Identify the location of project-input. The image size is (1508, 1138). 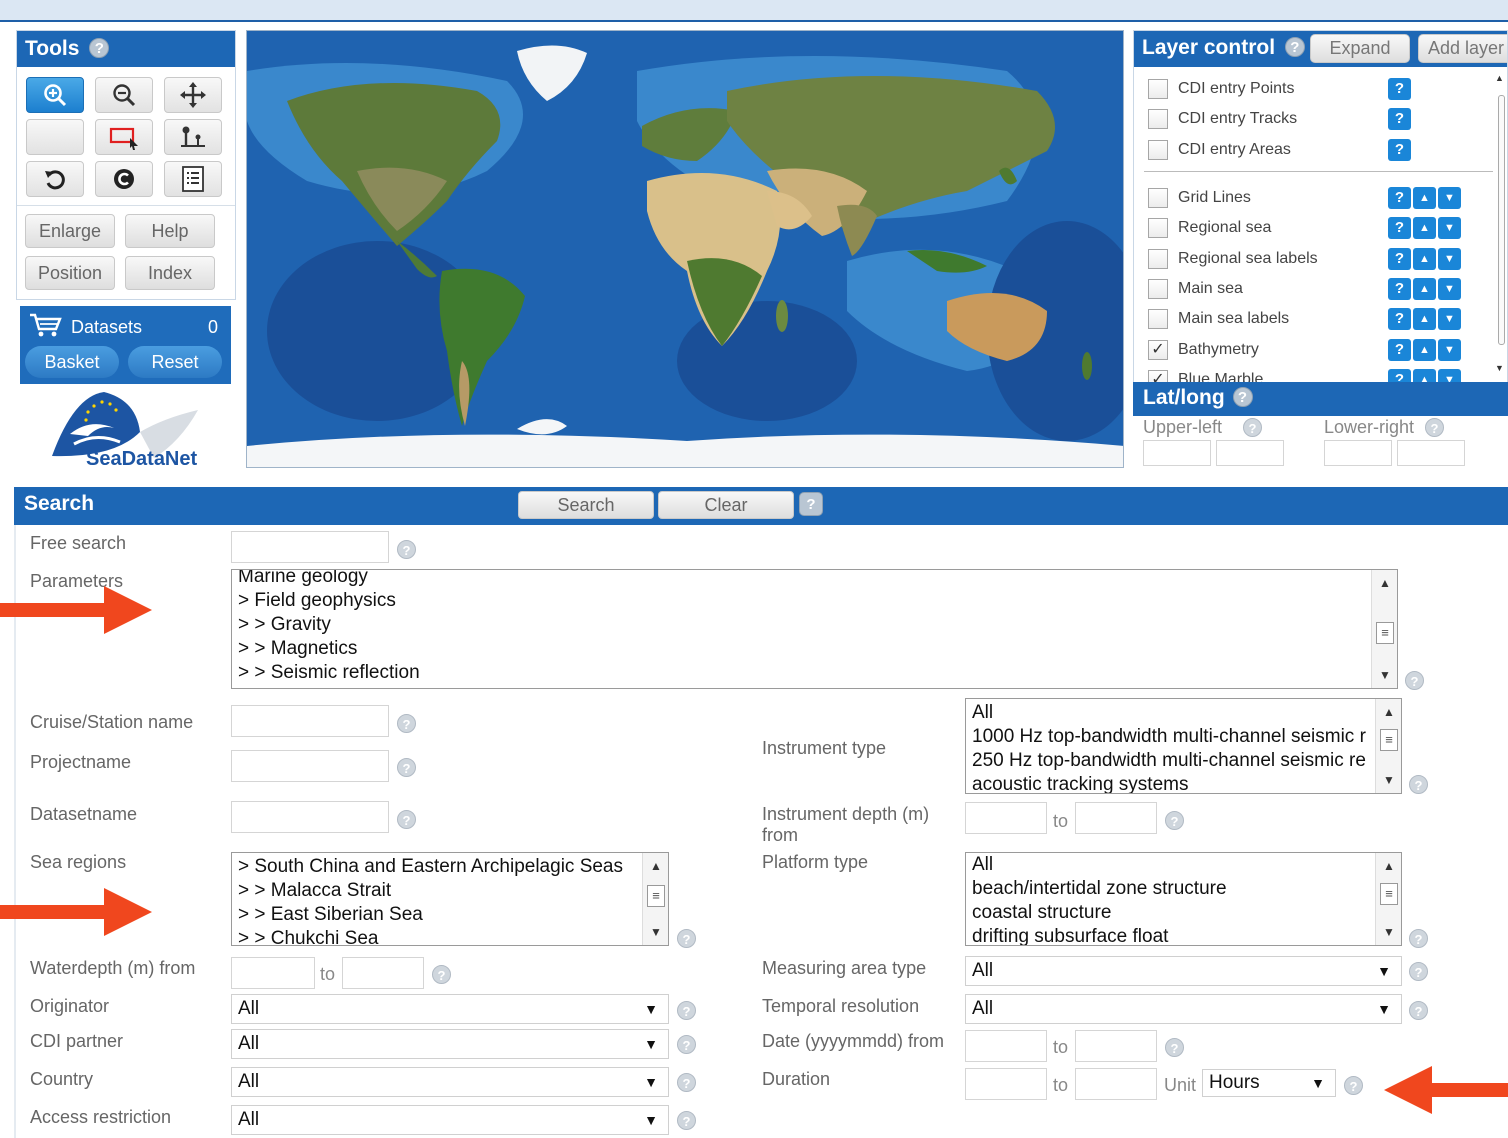
(310, 766).